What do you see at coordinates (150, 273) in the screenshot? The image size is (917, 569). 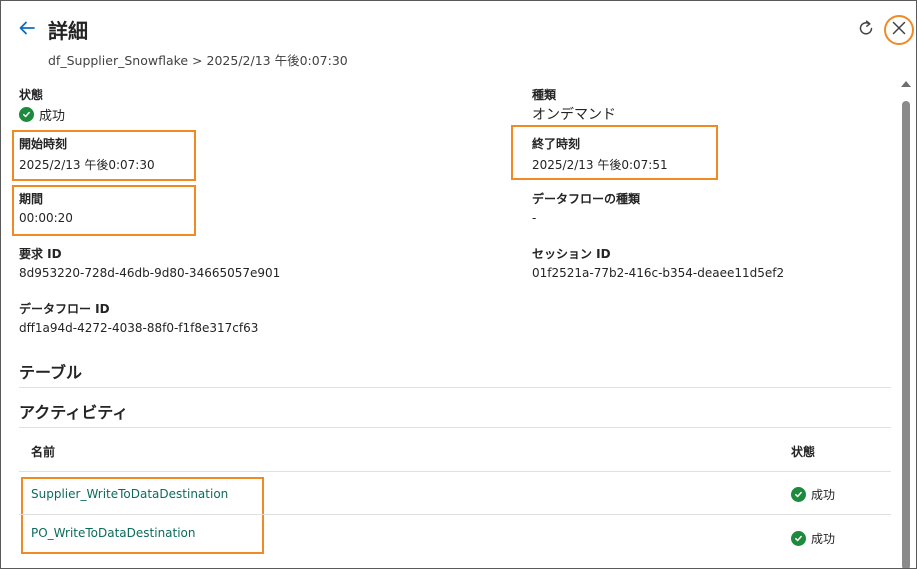 I see `request-id-value: 8d953220-728d-46db-9d80-34665057e901` at bounding box center [150, 273].